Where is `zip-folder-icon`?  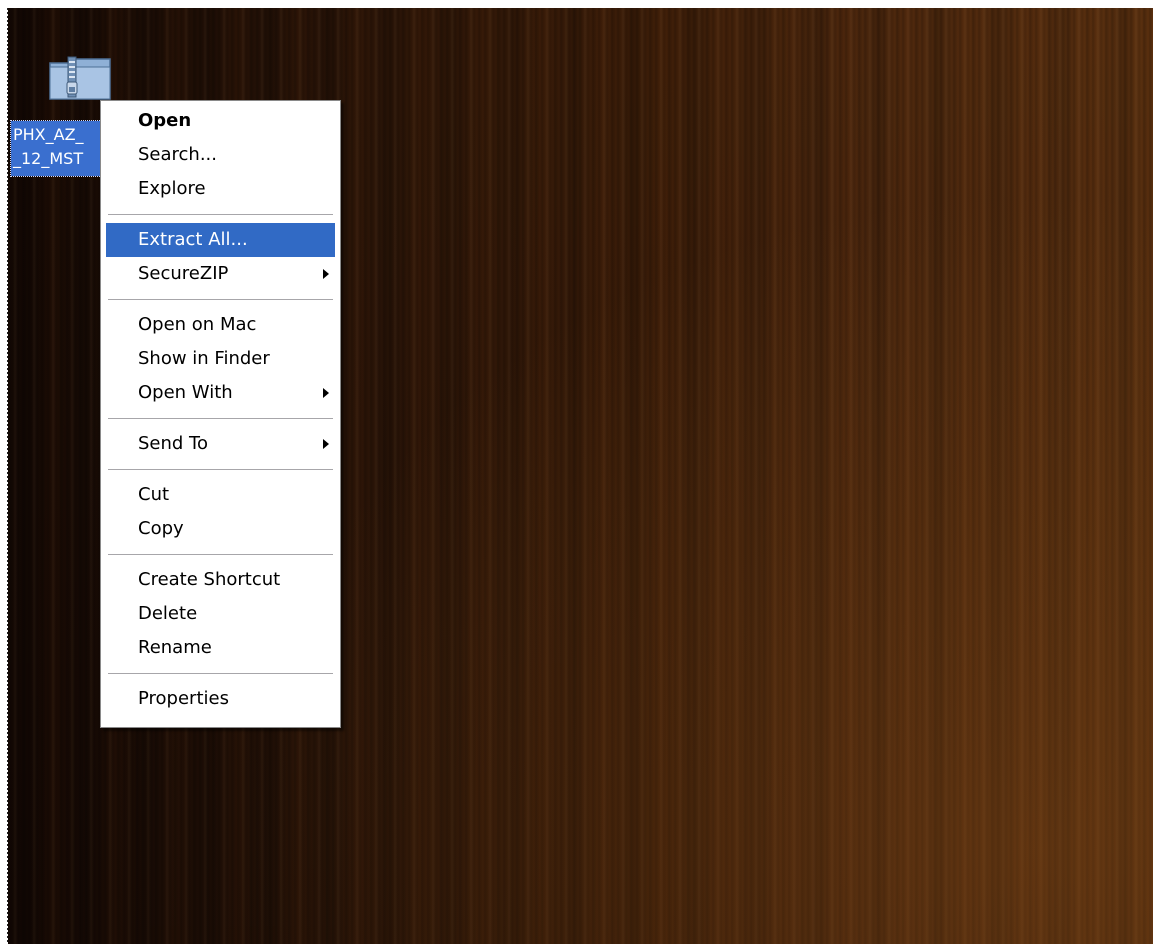
zip-folder-icon is located at coordinates (80, 78).